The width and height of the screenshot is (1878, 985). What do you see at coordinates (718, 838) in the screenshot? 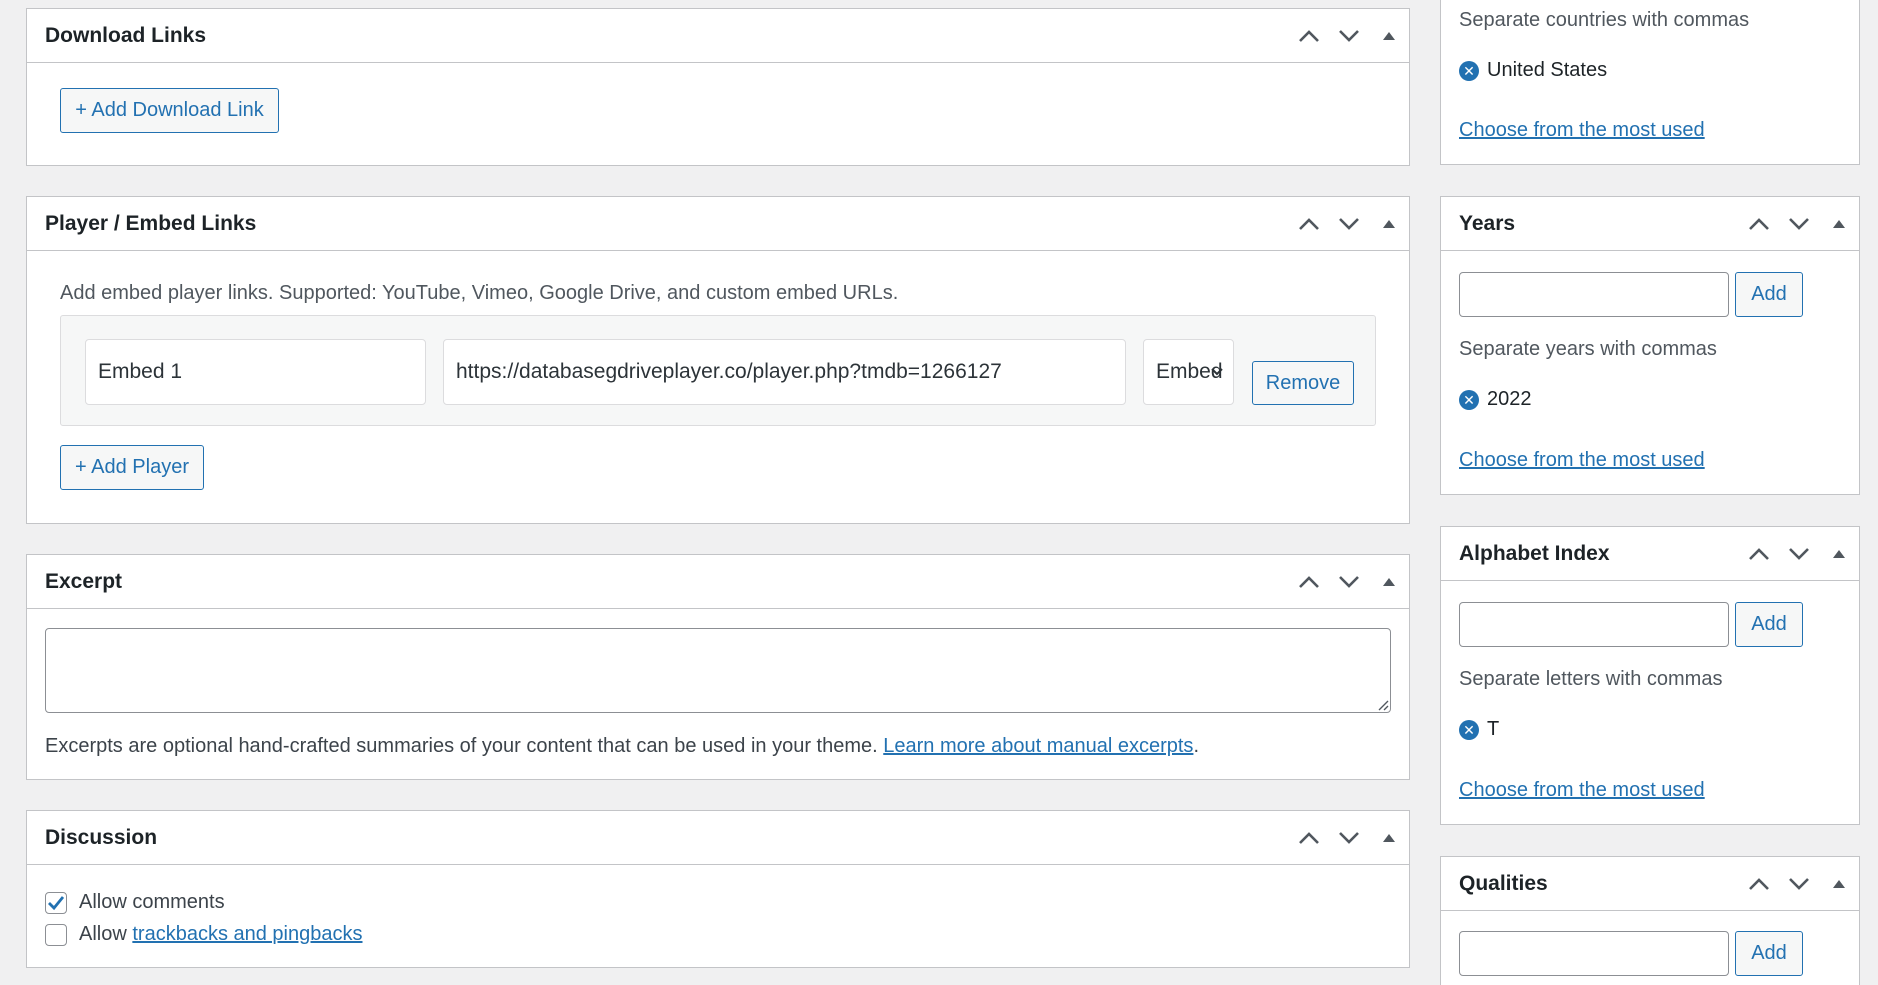
I see `postbox-header: Discussion` at bounding box center [718, 838].